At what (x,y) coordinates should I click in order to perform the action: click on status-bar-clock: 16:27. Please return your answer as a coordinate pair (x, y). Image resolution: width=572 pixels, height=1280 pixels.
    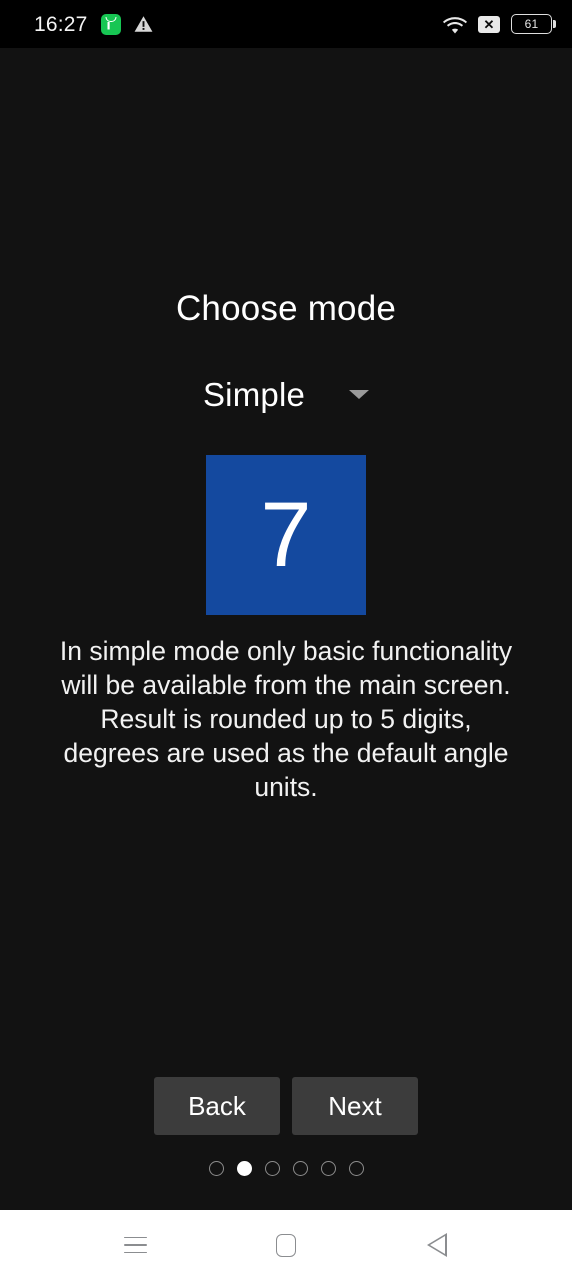
    Looking at the image, I should click on (61, 24).